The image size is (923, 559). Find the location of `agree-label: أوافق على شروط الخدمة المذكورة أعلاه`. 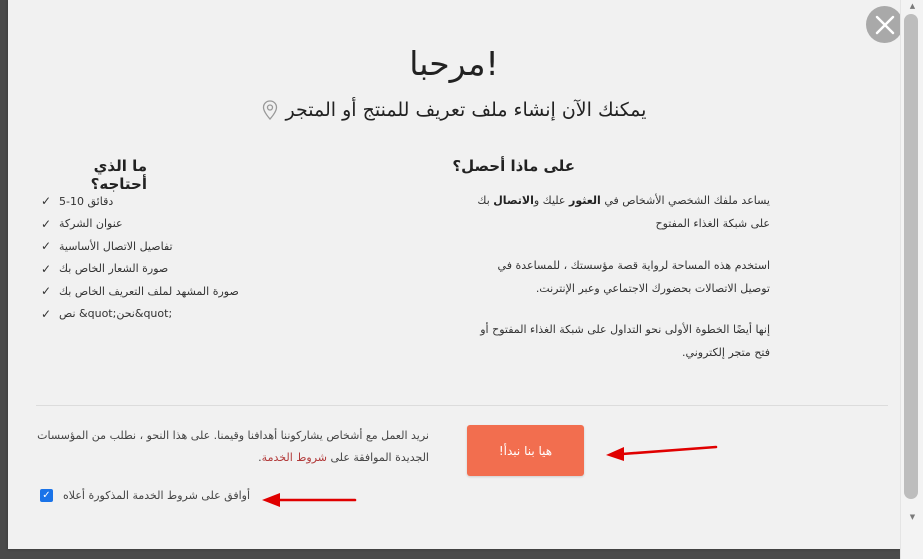

agree-label: أوافق على شروط الخدمة المذكورة أعلاه is located at coordinates (157, 495).